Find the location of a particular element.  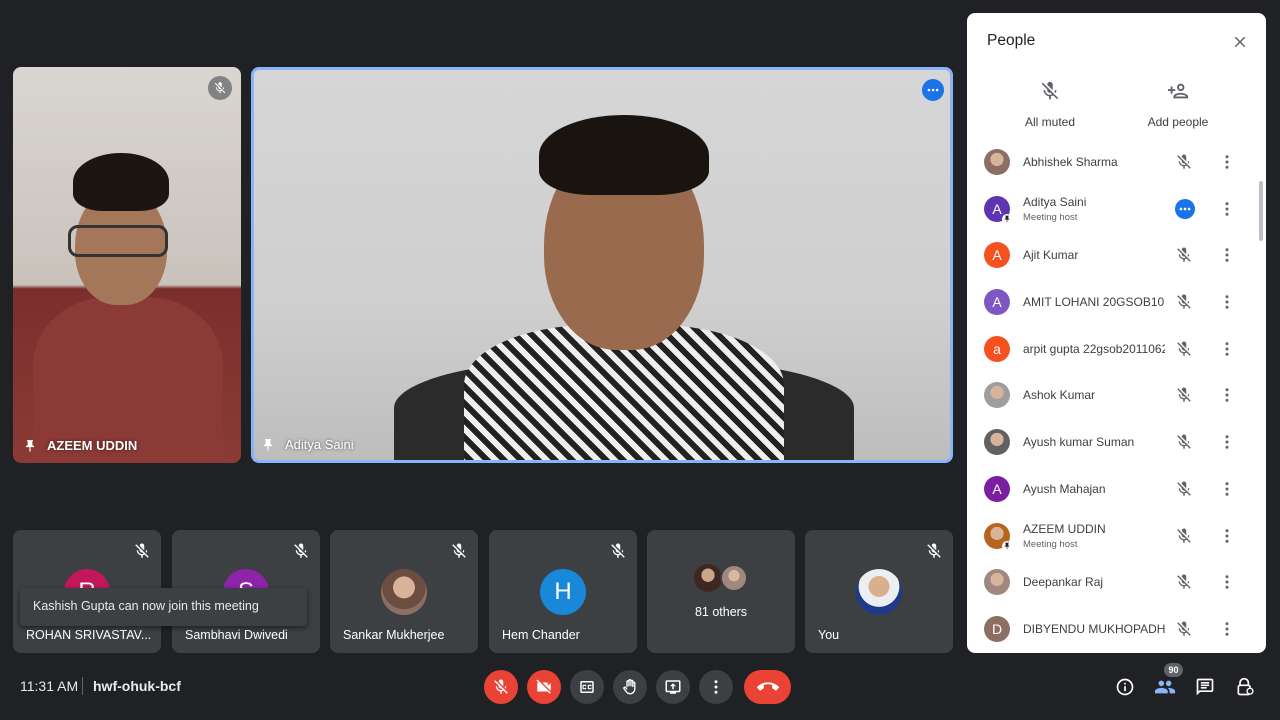

participant-name: Ayush kumar Suman is located at coordinates (1079, 442).